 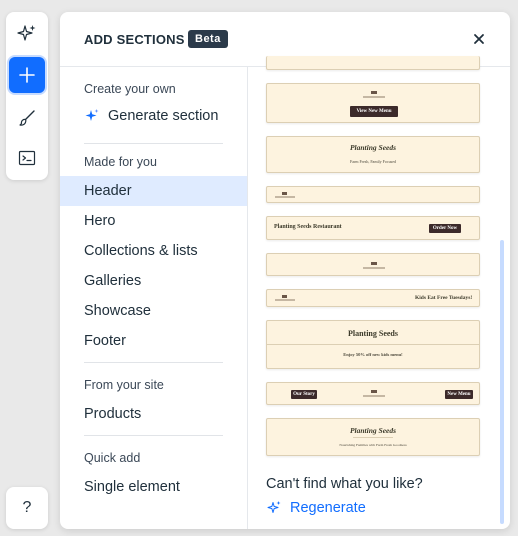 I want to click on nav-item-footer: Footer, so click(x=153, y=341).